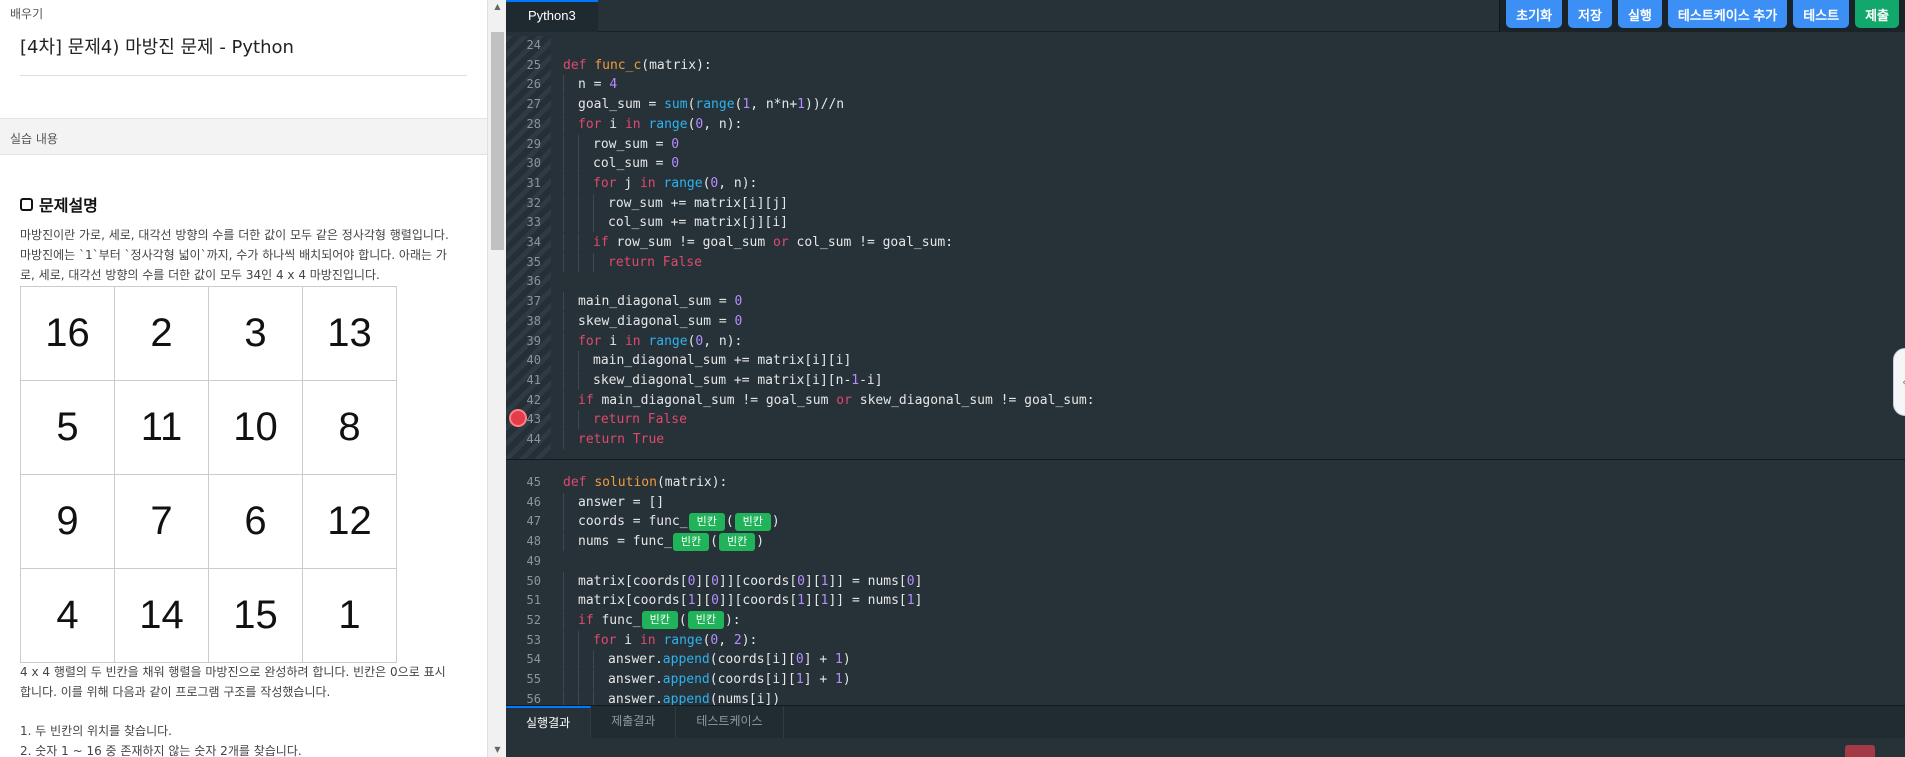 The height and width of the screenshot is (757, 1905). I want to click on test-button: 테스트, so click(1821, 14).